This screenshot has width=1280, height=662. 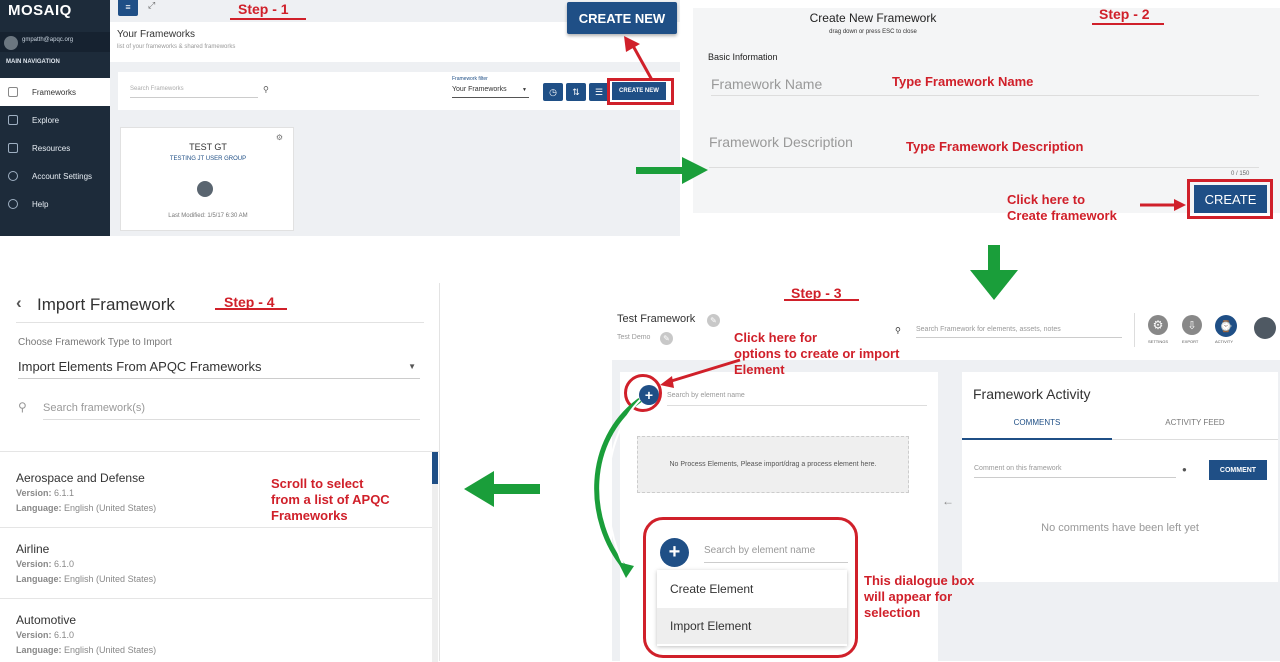 What do you see at coordinates (618, 487) in the screenshot?
I see `green-curved-arrow` at bounding box center [618, 487].